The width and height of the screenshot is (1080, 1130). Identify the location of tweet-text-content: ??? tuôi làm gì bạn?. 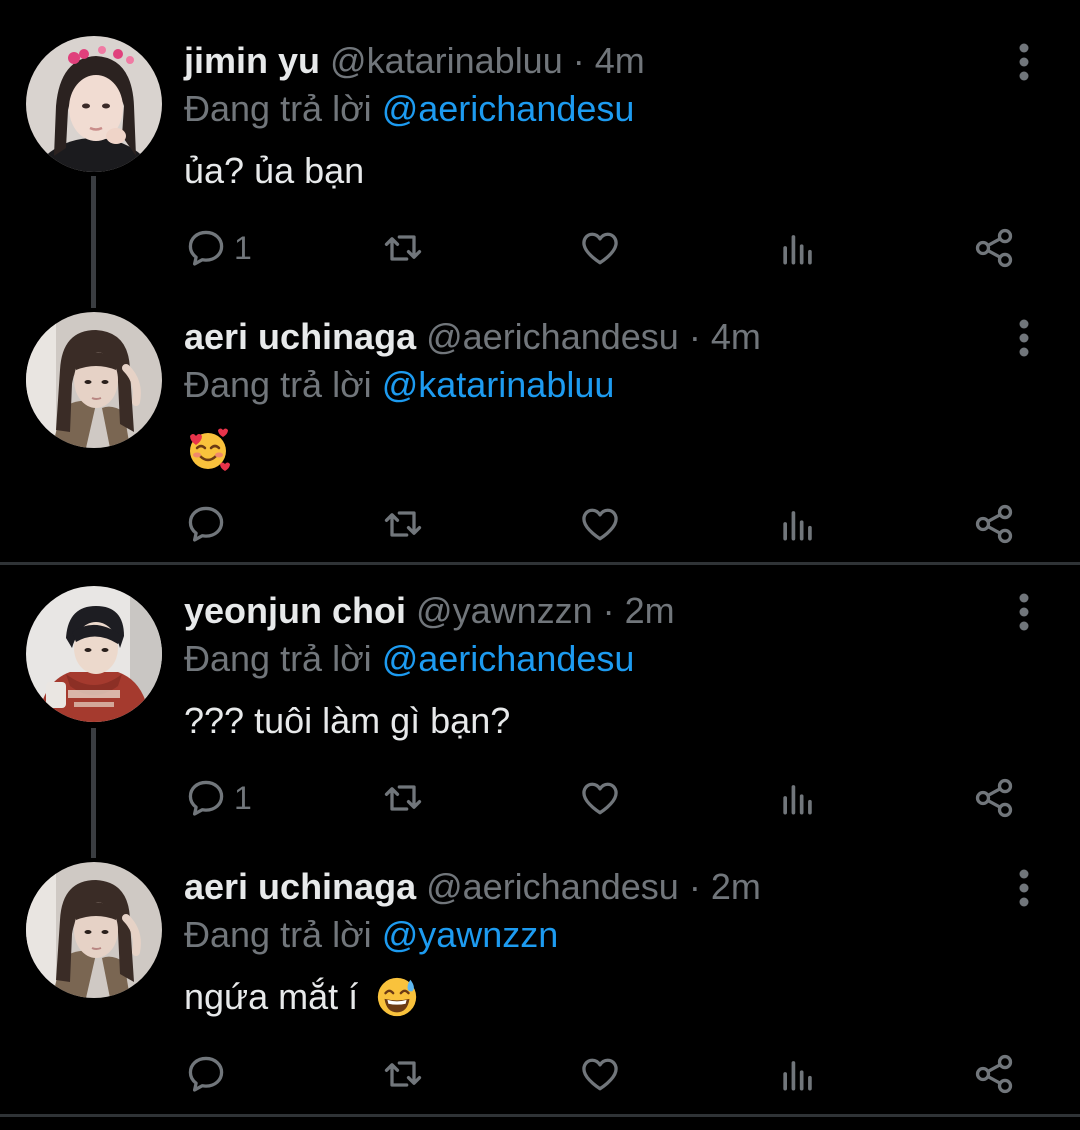
(347, 720).